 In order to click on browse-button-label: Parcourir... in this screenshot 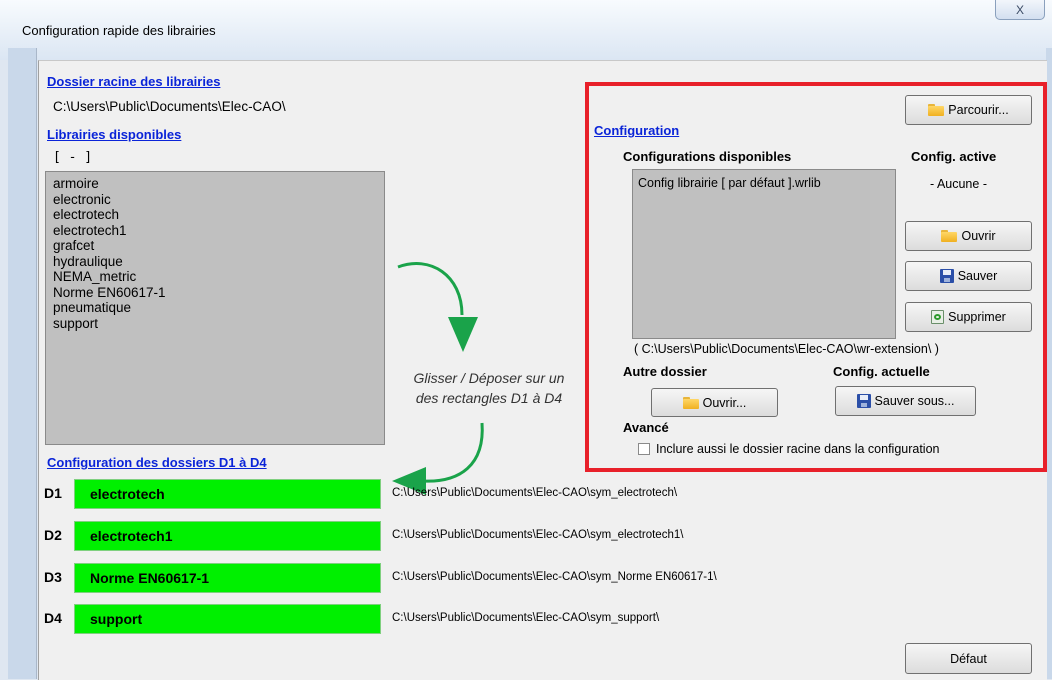, I will do `click(978, 110)`.